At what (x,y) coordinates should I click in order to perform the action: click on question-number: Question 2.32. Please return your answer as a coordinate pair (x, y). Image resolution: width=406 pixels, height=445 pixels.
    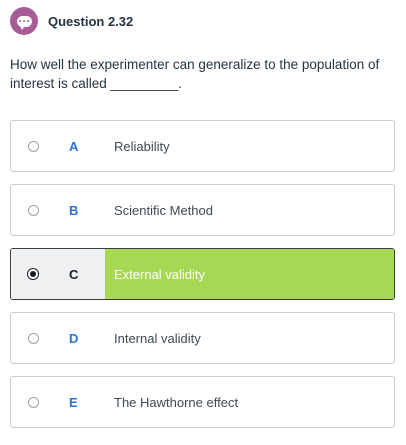
    Looking at the image, I should click on (91, 21).